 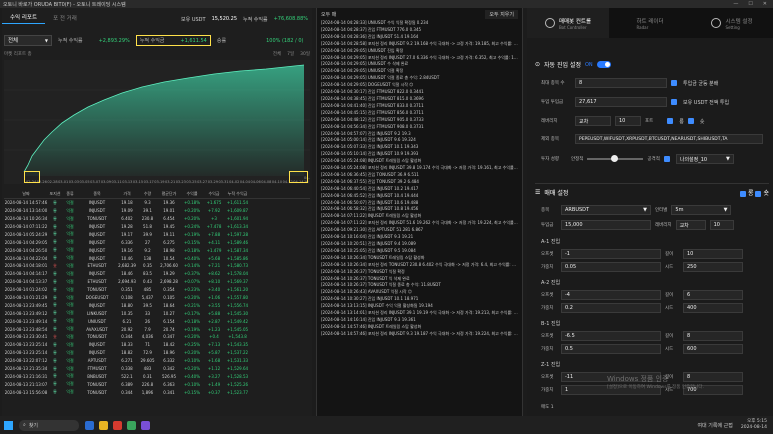 What do you see at coordinates (732, 23) in the screenshot?
I see `nav-settings: 시스템 설정 Setting` at bounding box center [732, 23].